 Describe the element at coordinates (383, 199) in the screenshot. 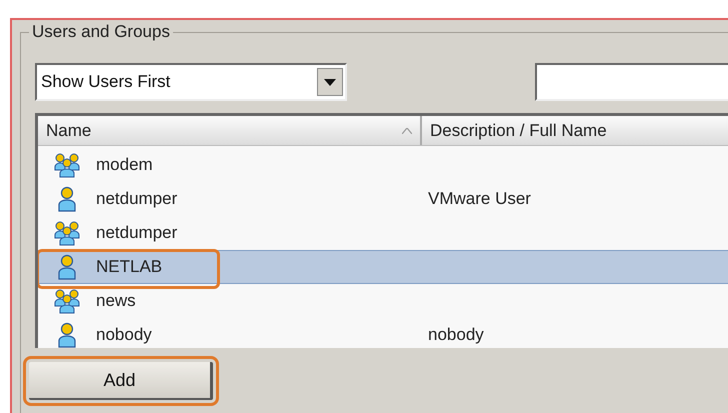

I see `list-row: netdumper VMware User` at that location.